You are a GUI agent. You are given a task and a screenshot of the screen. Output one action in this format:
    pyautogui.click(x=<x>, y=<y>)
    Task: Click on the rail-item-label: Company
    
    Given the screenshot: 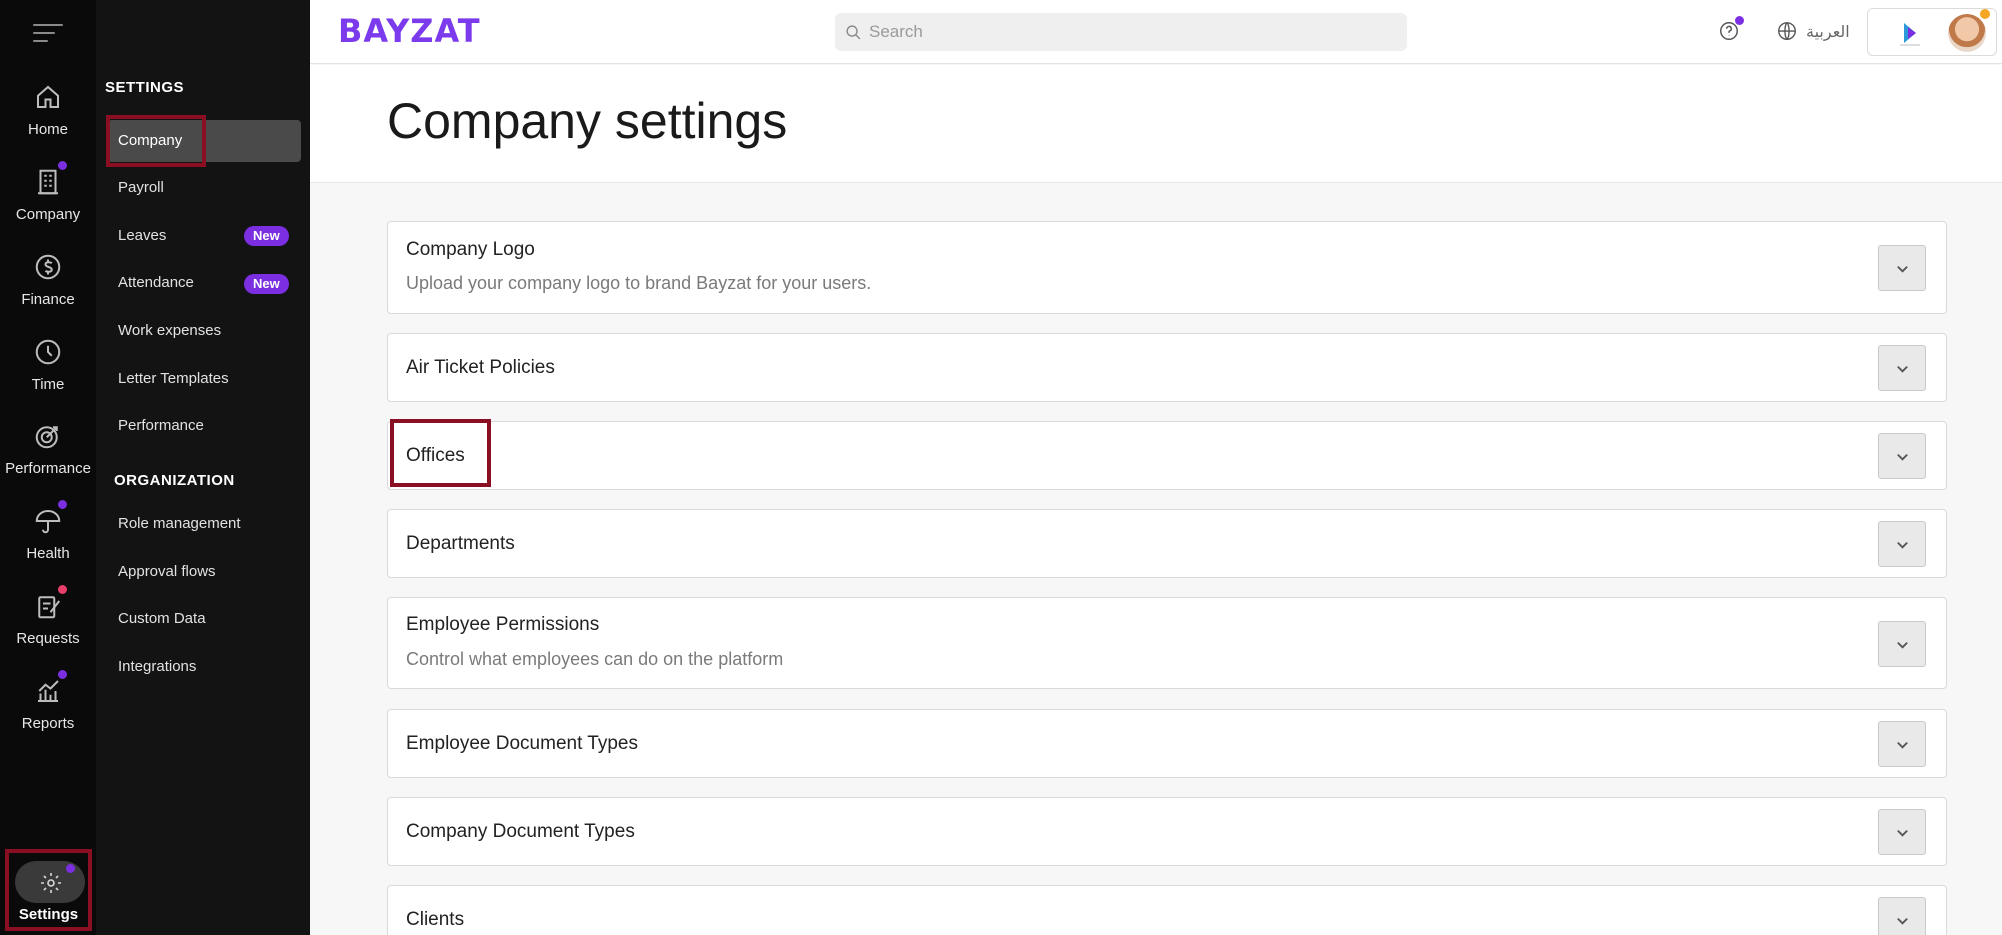 What is the action you would take?
    pyautogui.click(x=48, y=214)
    